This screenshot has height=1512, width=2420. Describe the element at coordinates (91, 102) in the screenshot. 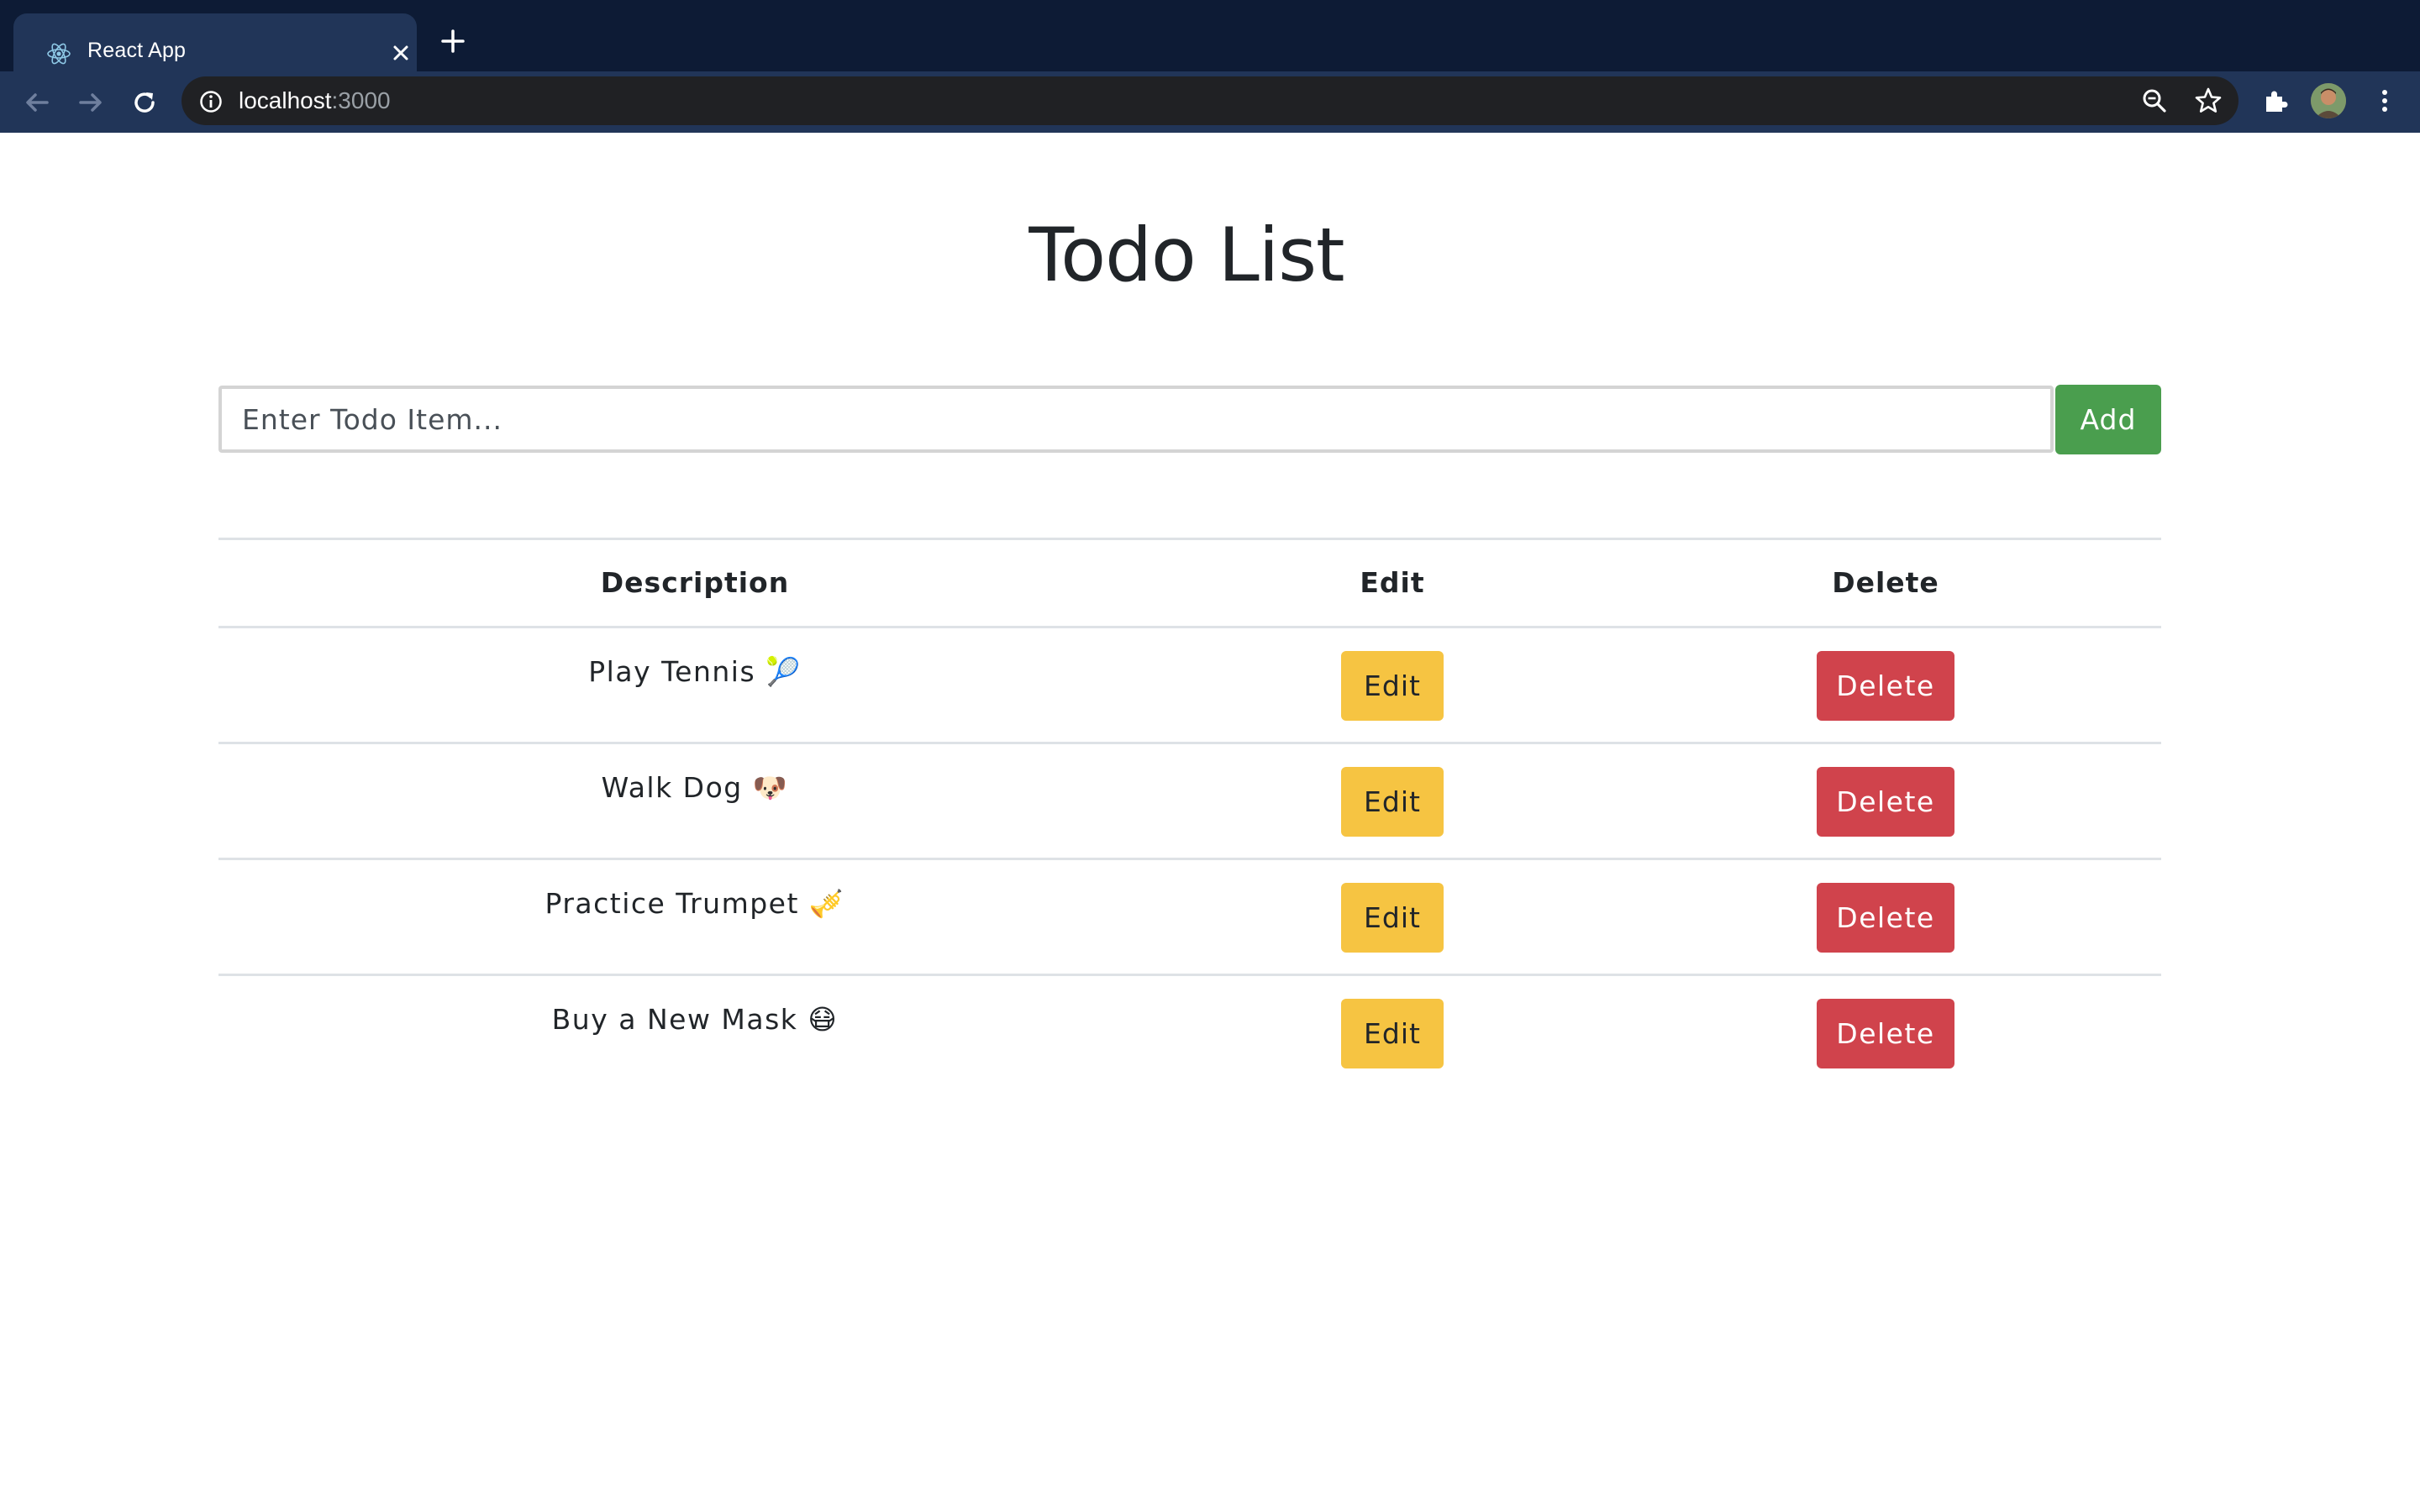

I see `forward-arrow-icon` at that location.